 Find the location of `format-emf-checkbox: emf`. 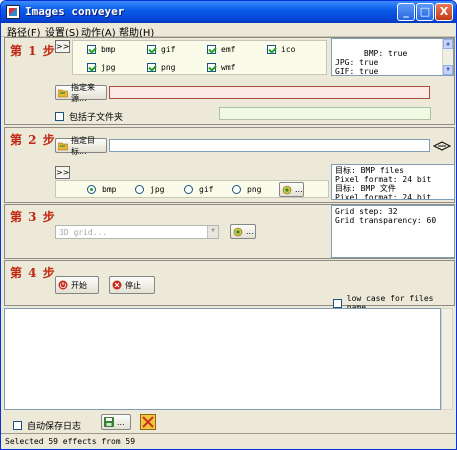

format-emf-checkbox: emf is located at coordinates (221, 49).